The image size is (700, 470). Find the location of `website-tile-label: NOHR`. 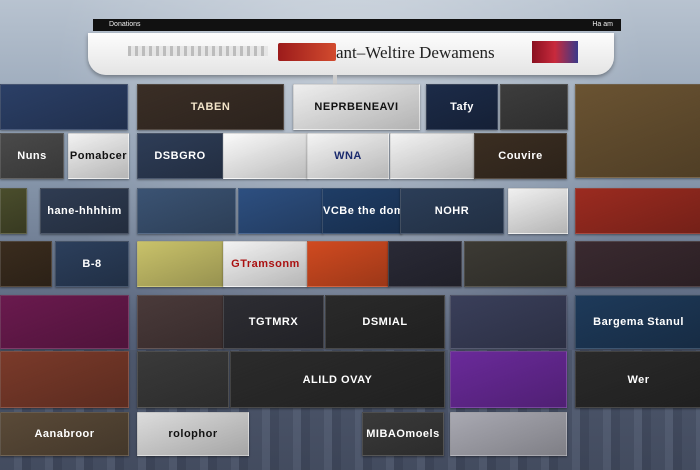

website-tile-label: NOHR is located at coordinates (452, 211).